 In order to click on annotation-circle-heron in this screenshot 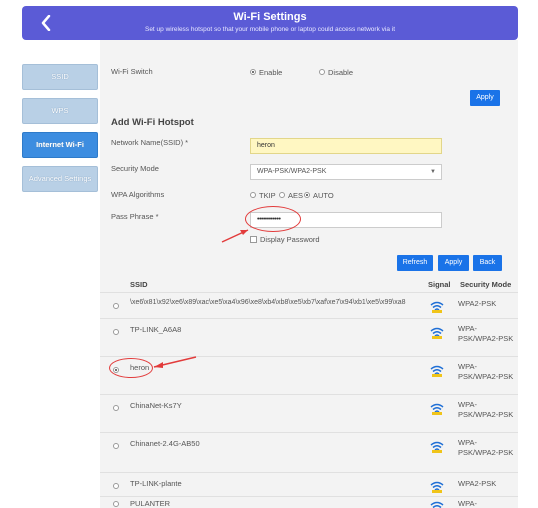, I will do `click(131, 368)`.